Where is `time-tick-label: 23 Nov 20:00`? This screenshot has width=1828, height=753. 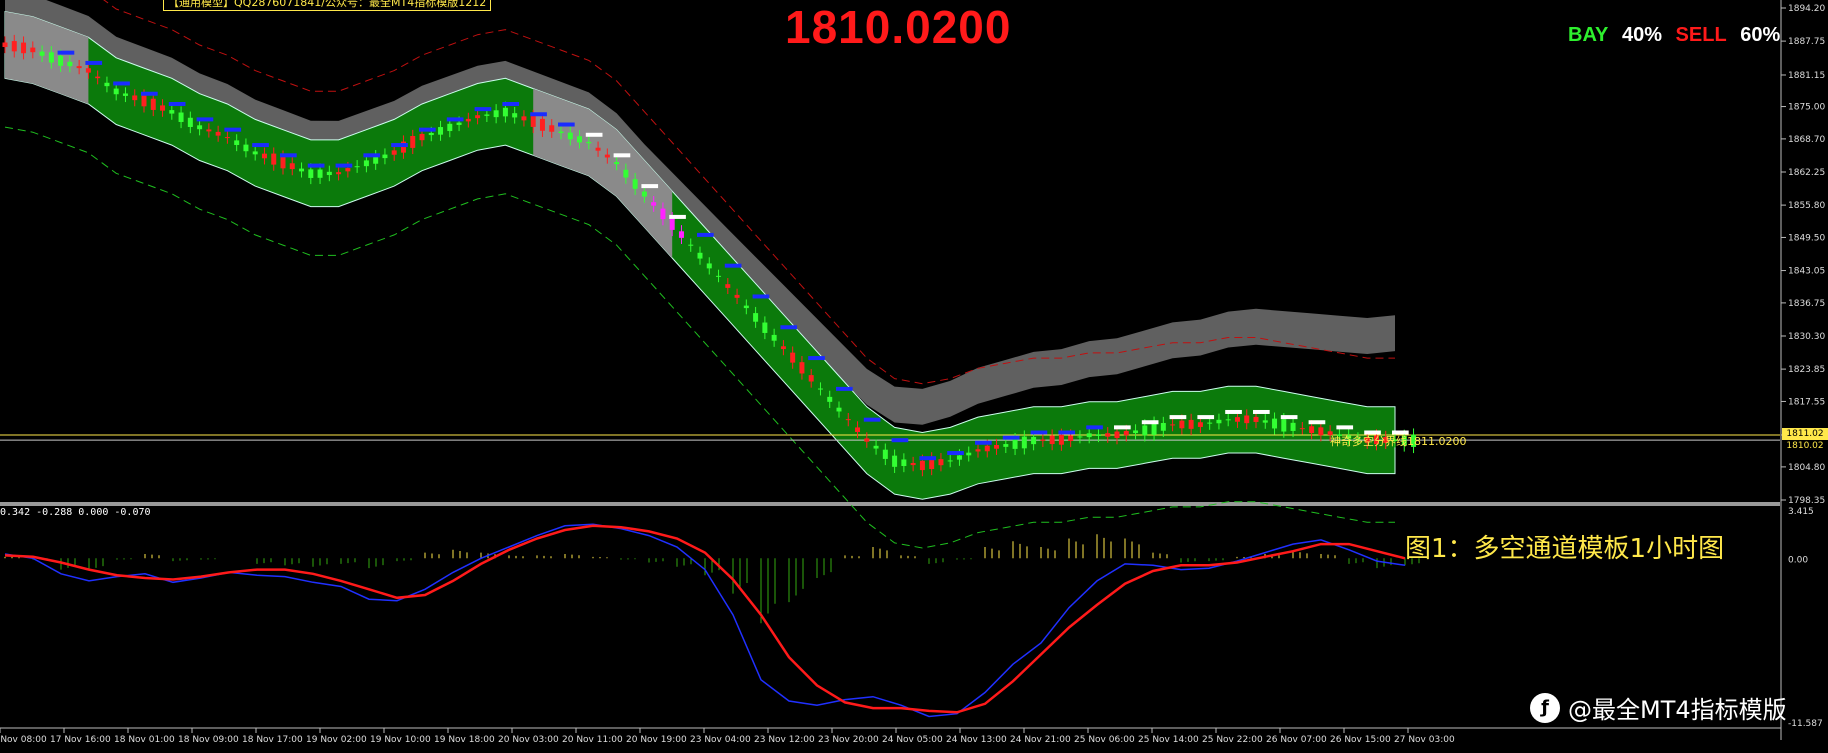 time-tick-label: 23 Nov 20:00 is located at coordinates (848, 740).